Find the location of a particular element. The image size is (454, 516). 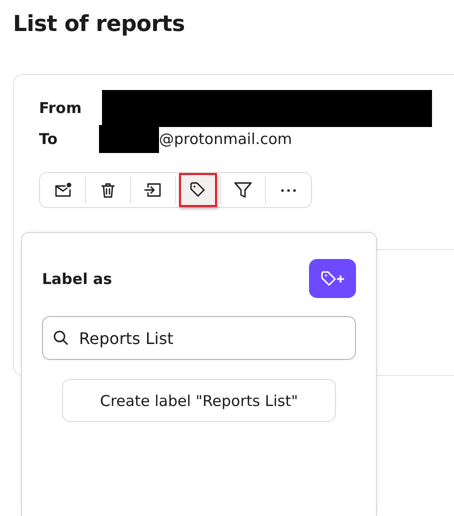

more-icon is located at coordinates (288, 190).